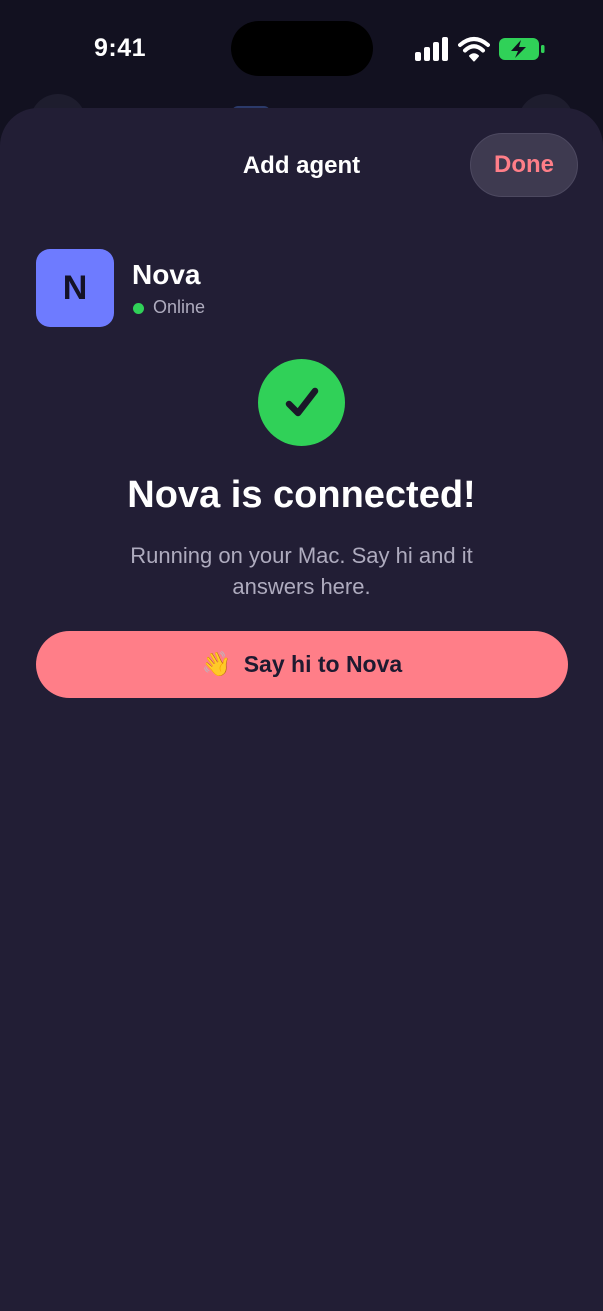 Image resolution: width=603 pixels, height=1311 pixels. I want to click on say-hi-button: 👋 Say hi to Nova, so click(302, 664).